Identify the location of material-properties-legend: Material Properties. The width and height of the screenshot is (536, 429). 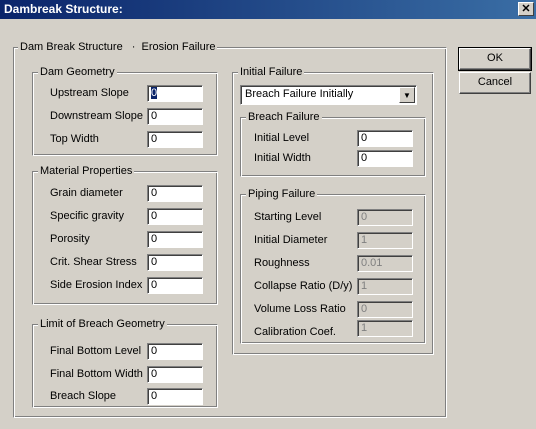
(86, 171).